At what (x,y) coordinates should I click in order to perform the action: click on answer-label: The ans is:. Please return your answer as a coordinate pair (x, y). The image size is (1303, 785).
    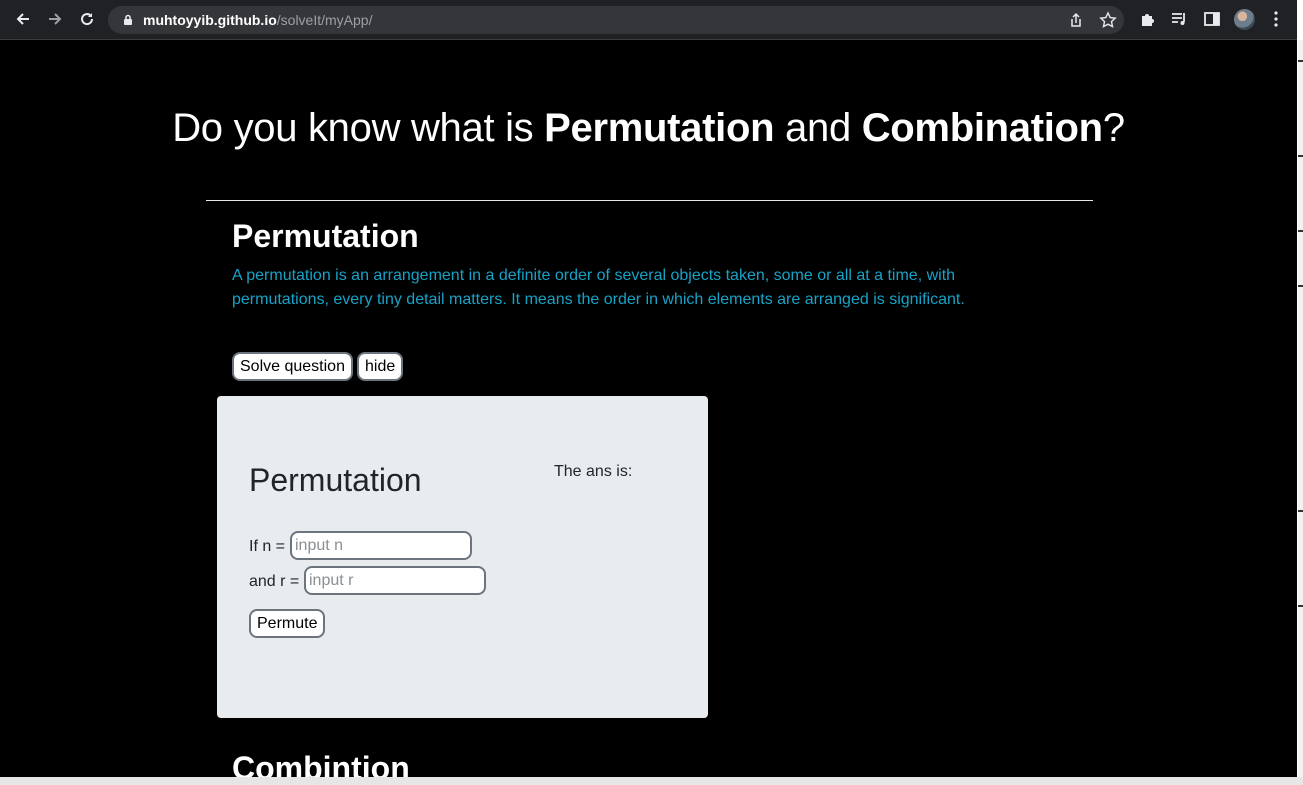
    Looking at the image, I should click on (593, 471).